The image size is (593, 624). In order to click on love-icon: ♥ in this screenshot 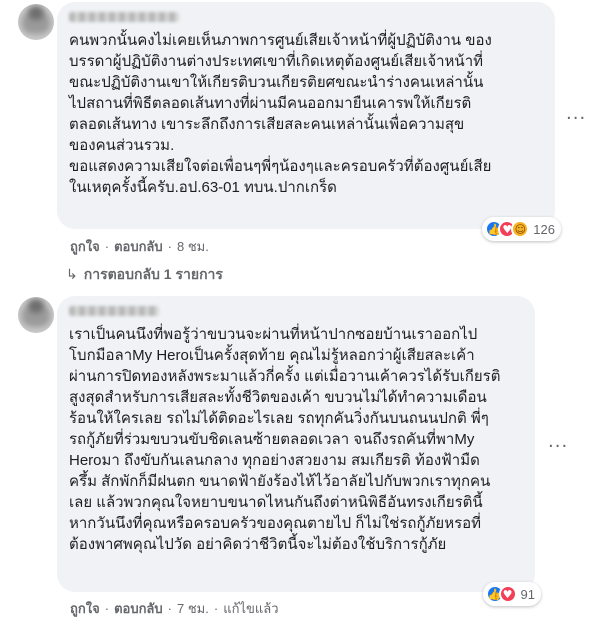, I will do `click(507, 594)`.